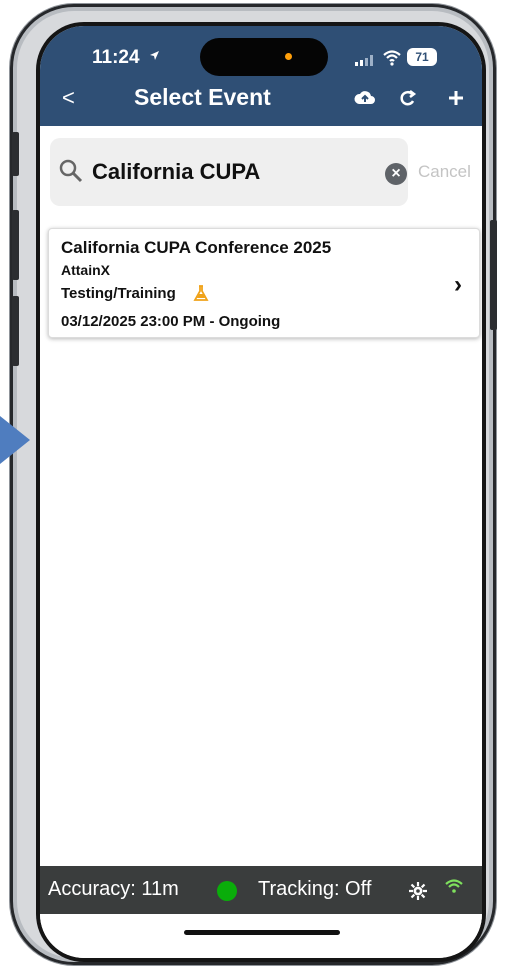 This screenshot has height=969, width=506. What do you see at coordinates (118, 293) in the screenshot?
I see `event-type: Testing/Training` at bounding box center [118, 293].